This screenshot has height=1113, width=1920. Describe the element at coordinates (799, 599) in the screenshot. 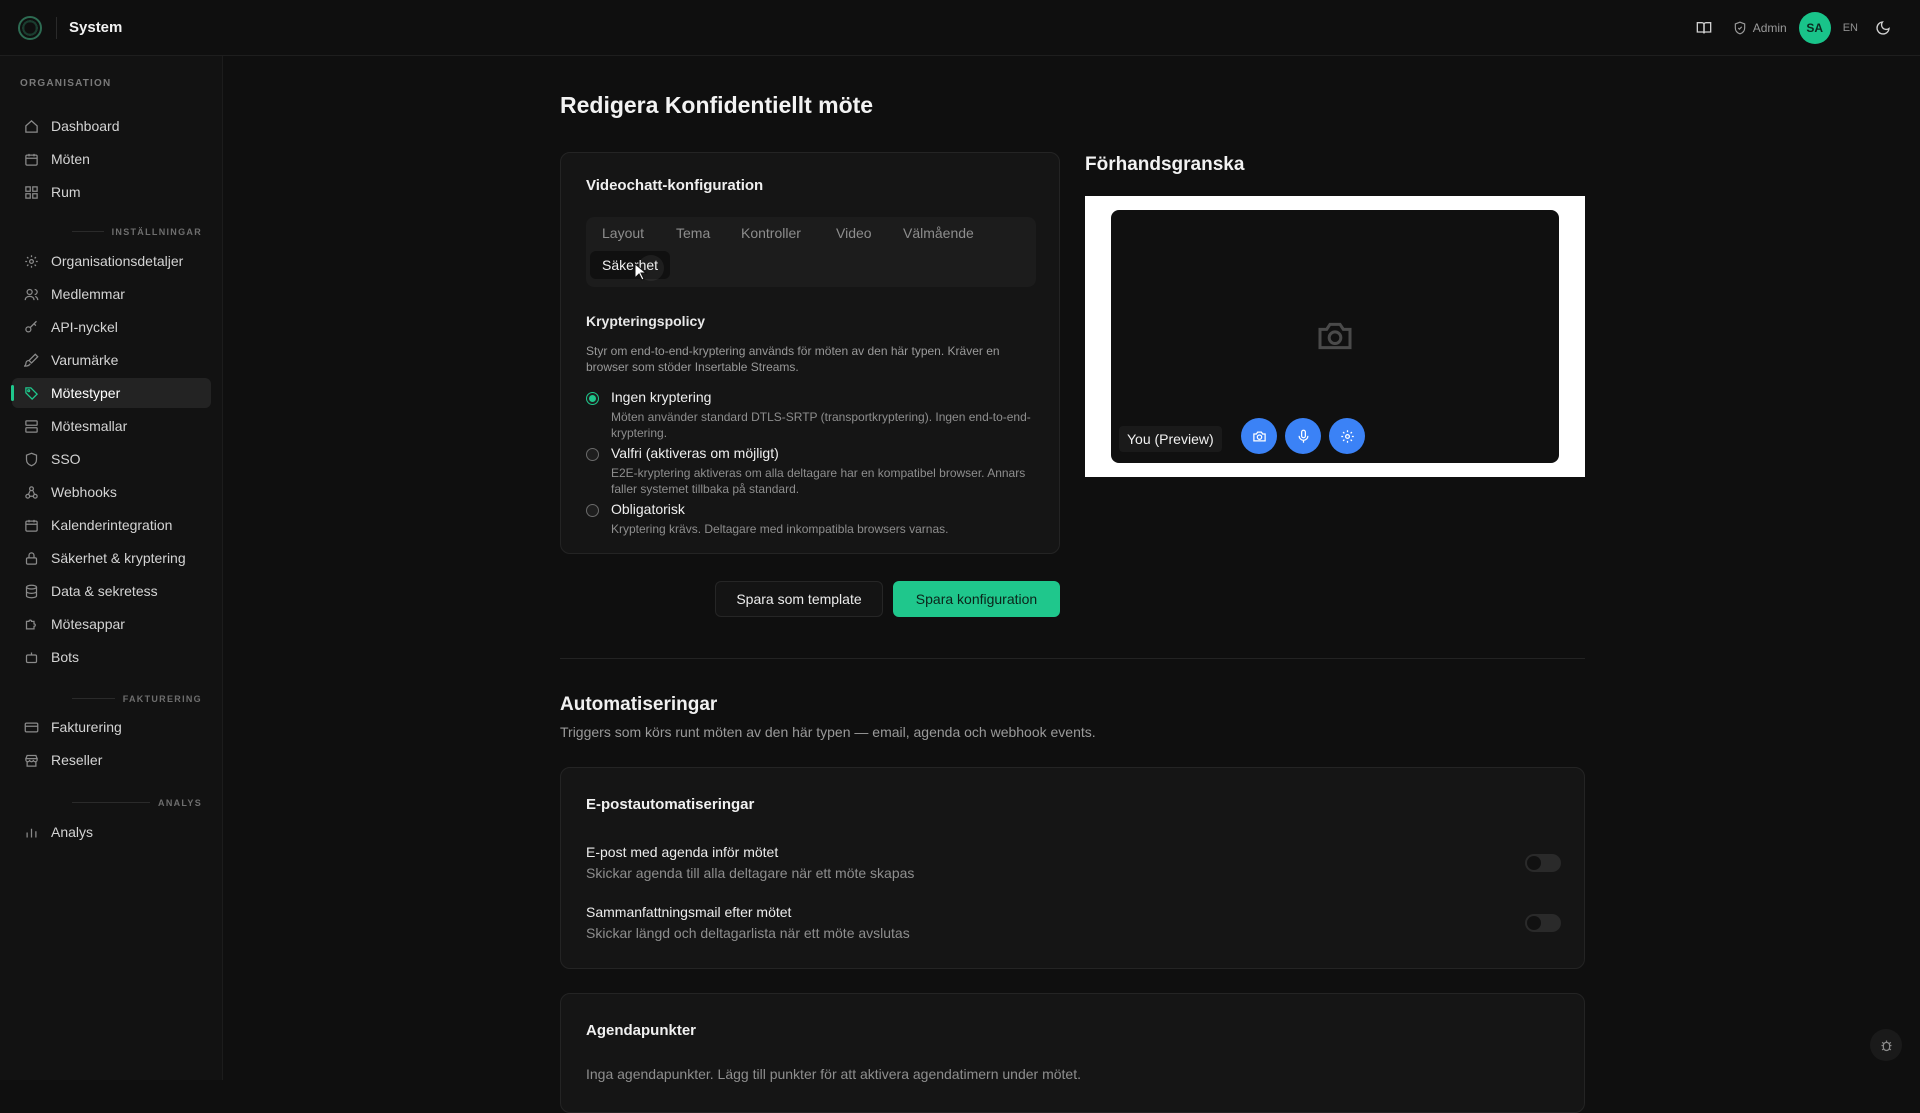

I see `save-as-template-button: Spara som template` at that location.